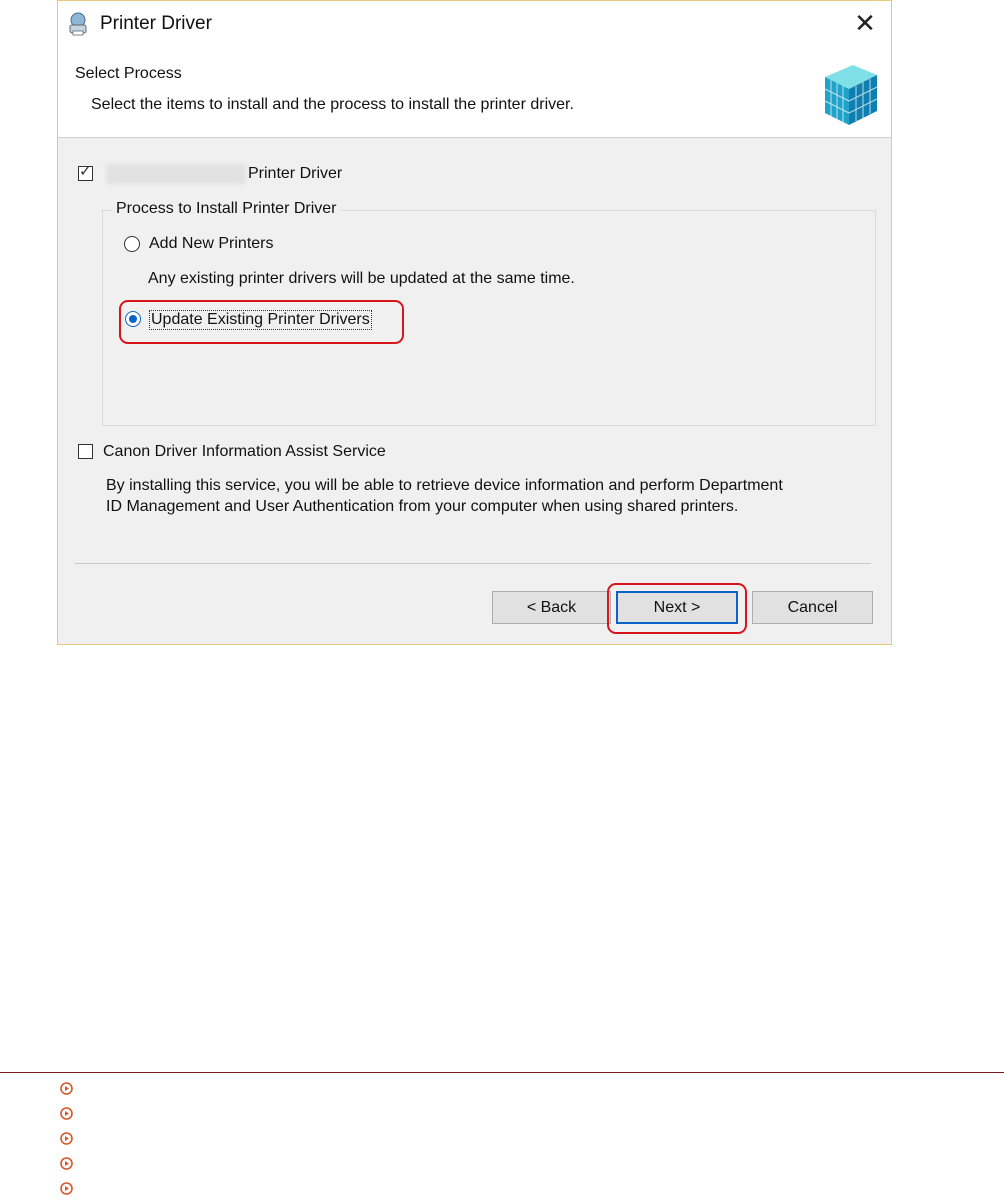 This screenshot has height=1204, width=1004. Describe the element at coordinates (260, 320) in the screenshot. I see `update-existing-drivers-label: Update Existing Printer Drivers` at that location.